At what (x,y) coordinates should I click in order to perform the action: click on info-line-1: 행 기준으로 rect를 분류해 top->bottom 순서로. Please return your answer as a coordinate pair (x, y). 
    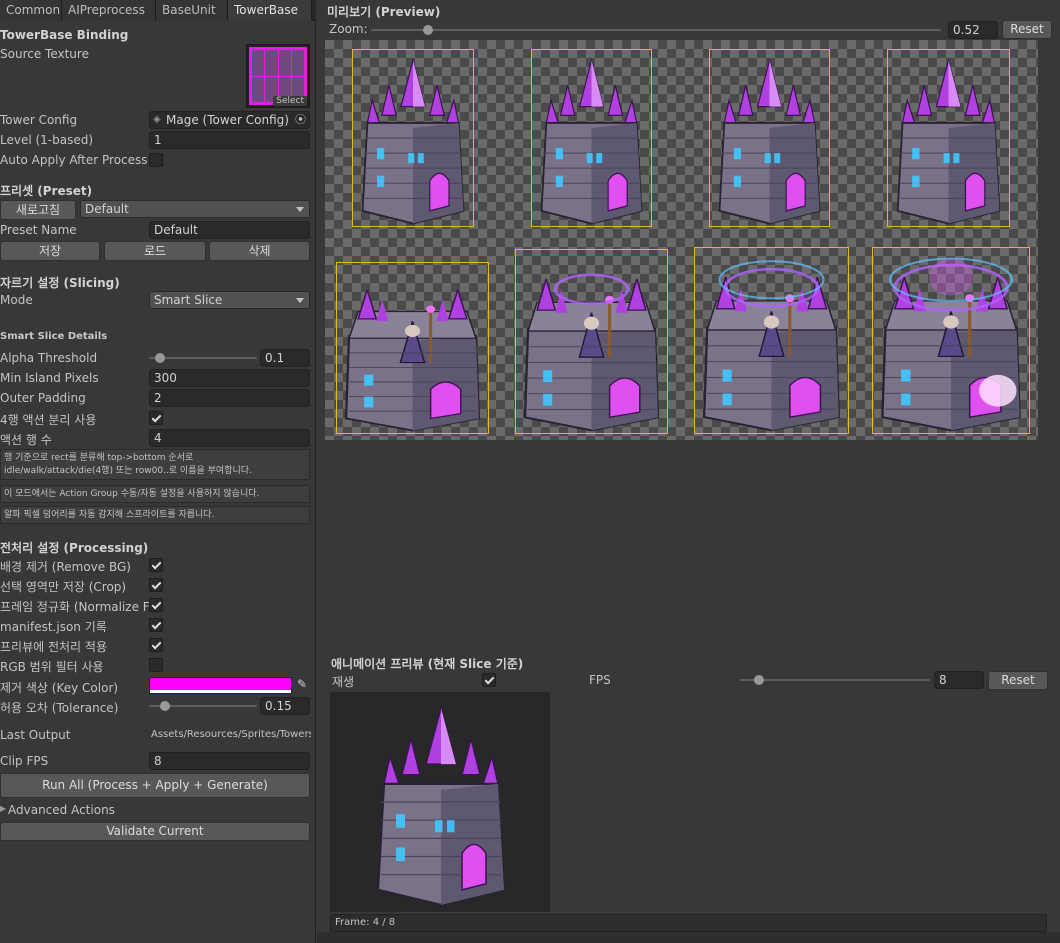
    Looking at the image, I should click on (99, 458).